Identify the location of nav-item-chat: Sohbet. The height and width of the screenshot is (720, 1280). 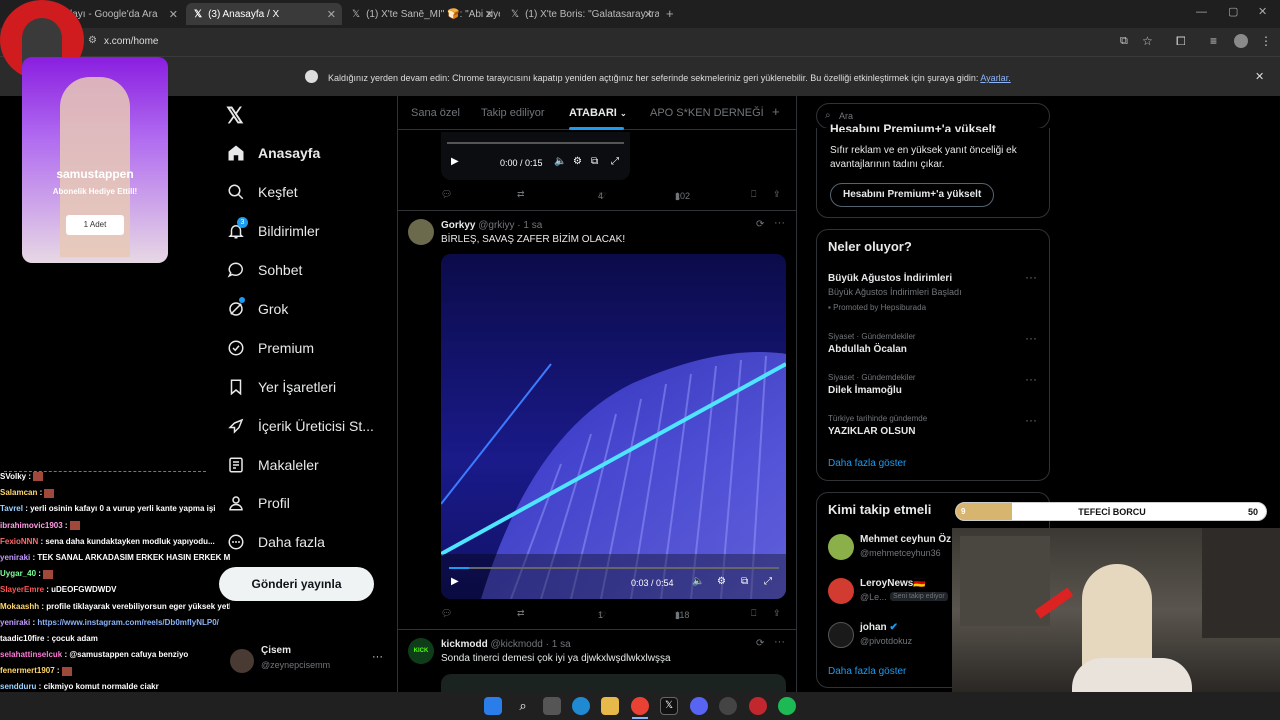
(264, 270).